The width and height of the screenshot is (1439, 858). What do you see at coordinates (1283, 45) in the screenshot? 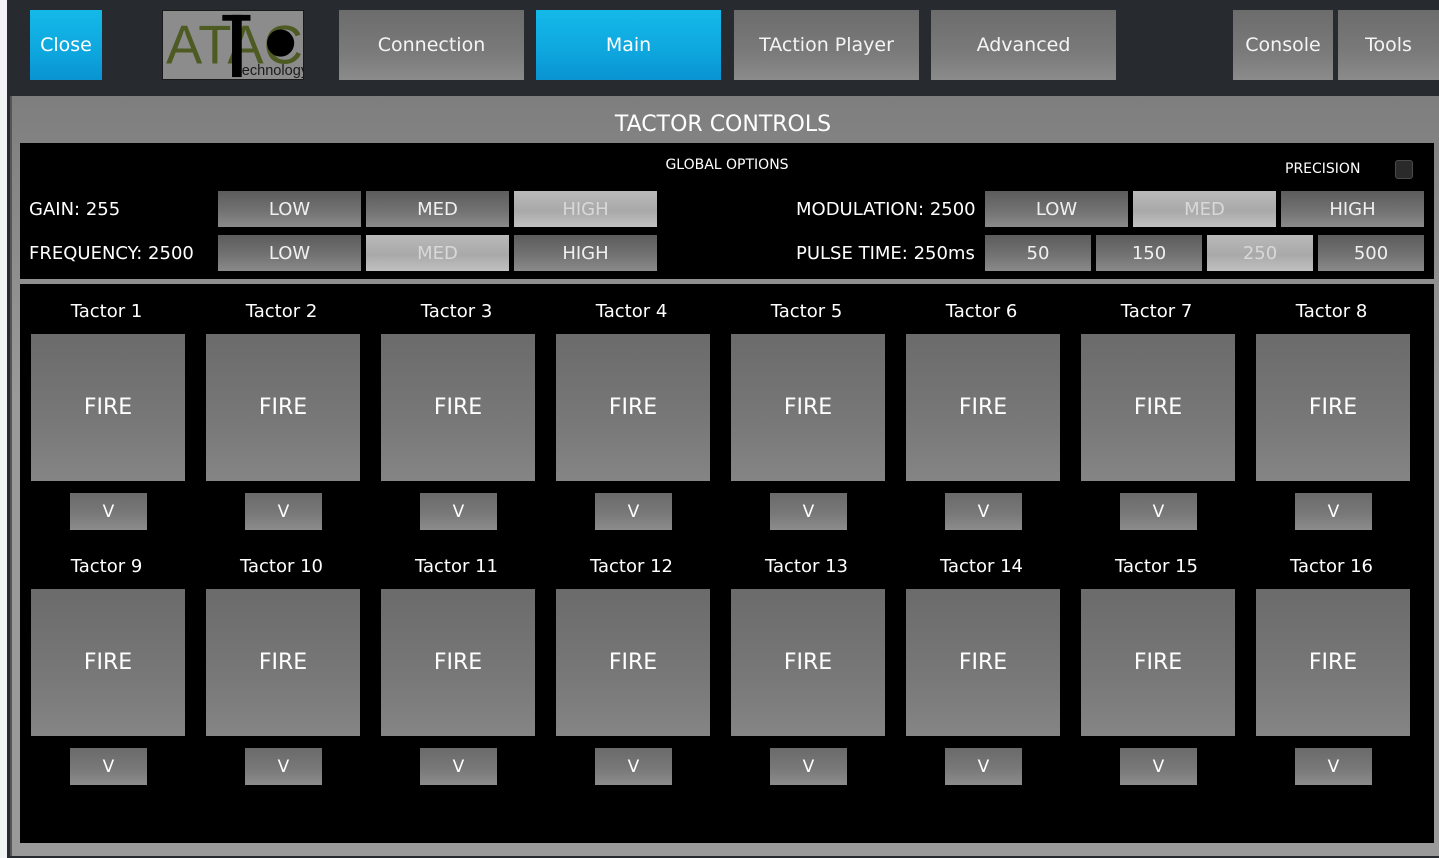
I see `console-button: Console` at bounding box center [1283, 45].